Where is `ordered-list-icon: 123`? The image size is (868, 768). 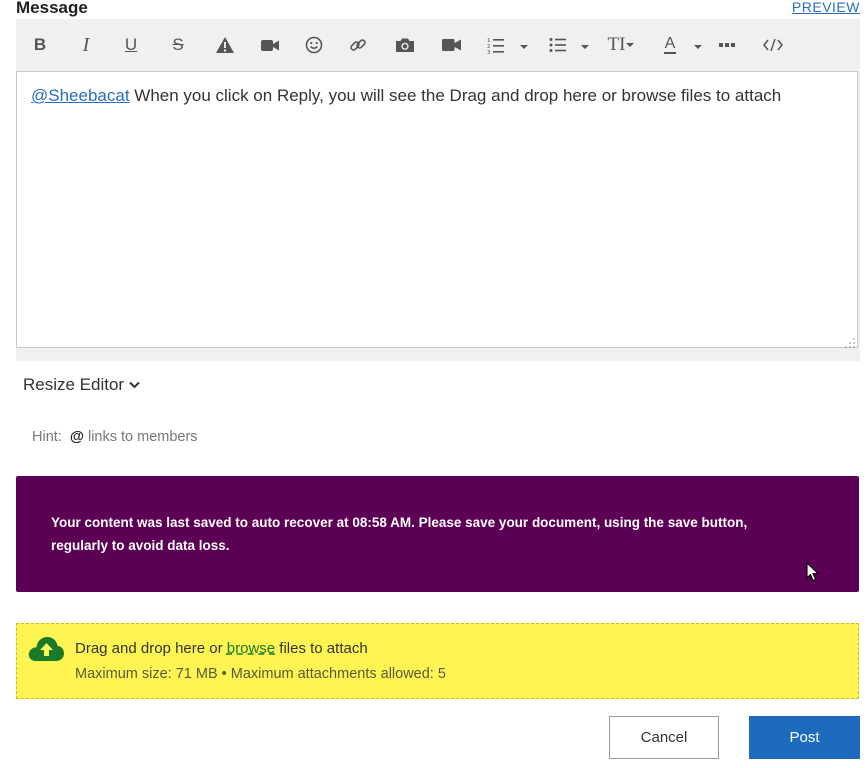
ordered-list-icon: 123 is located at coordinates (496, 45).